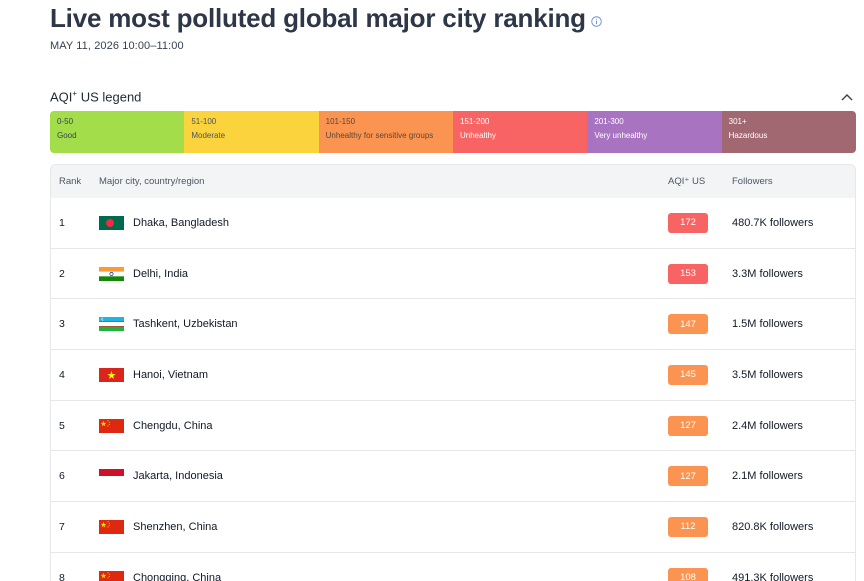  What do you see at coordinates (767, 476) in the screenshot?
I see `followers-count: 2.1M followers` at bounding box center [767, 476].